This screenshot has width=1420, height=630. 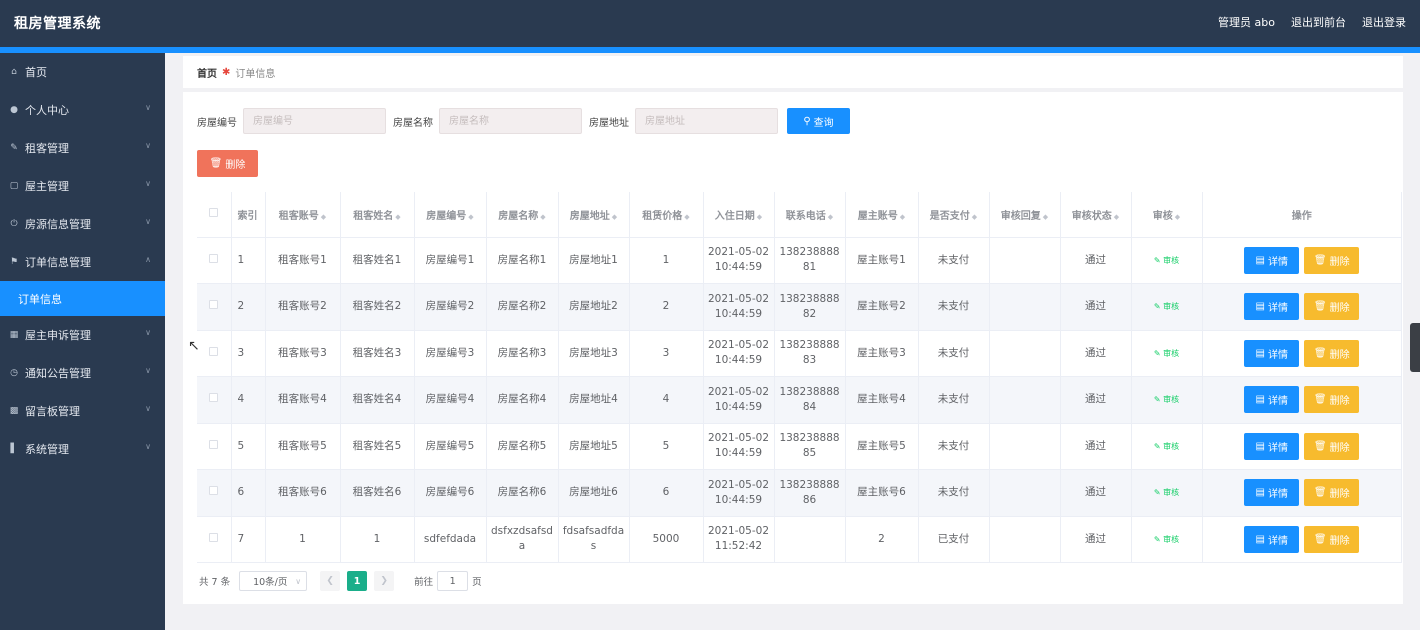 I want to click on row-checkbox-cell, so click(x=214, y=353).